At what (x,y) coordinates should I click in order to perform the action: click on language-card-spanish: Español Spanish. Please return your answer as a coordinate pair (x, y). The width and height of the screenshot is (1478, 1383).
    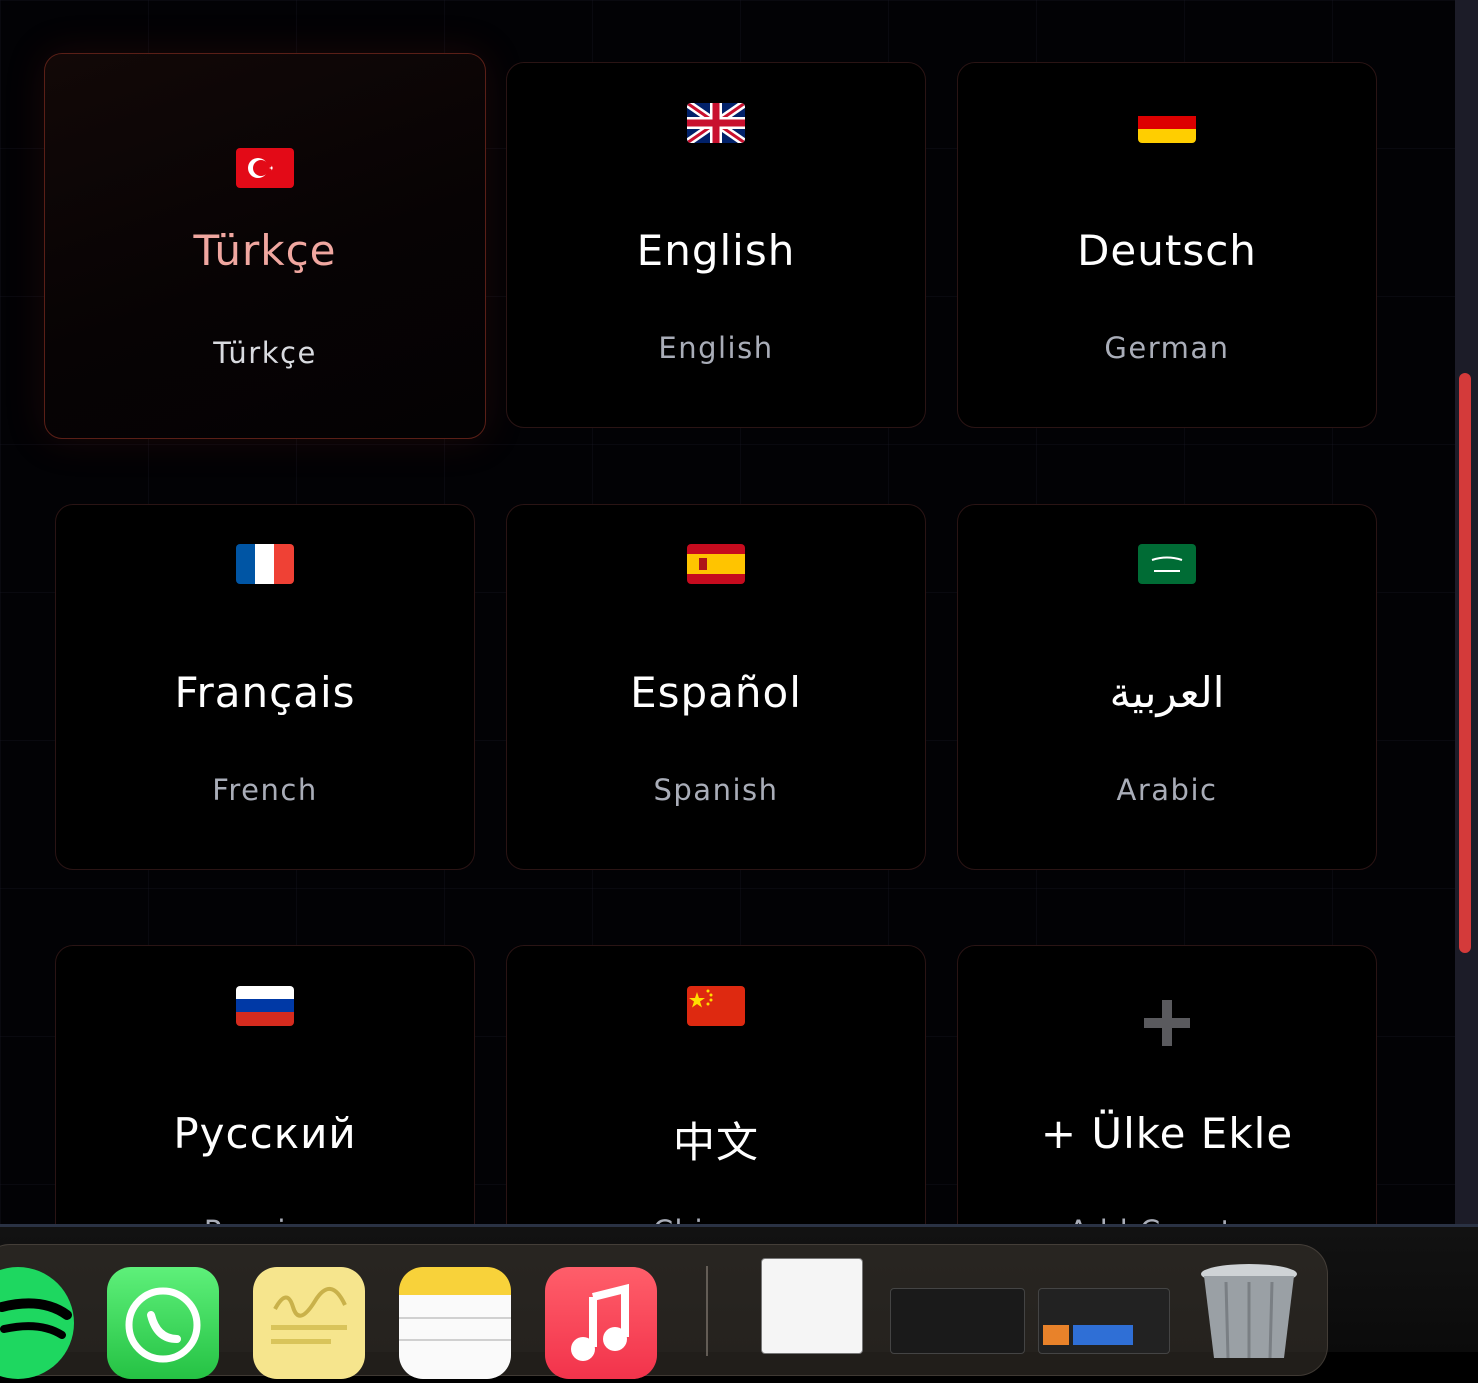
    Looking at the image, I should click on (716, 687).